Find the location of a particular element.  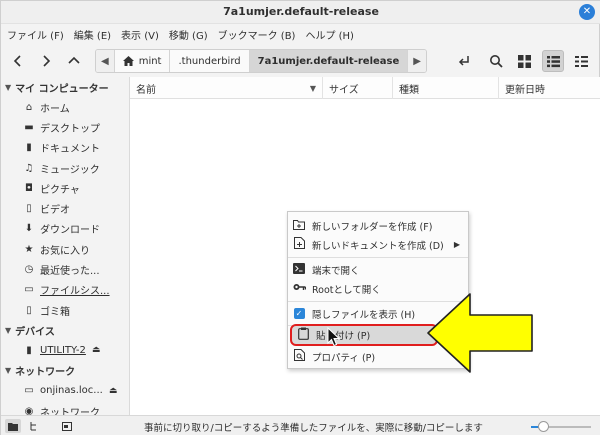

breadcrumb-right-arrow-icon: ▶ is located at coordinates (417, 61).